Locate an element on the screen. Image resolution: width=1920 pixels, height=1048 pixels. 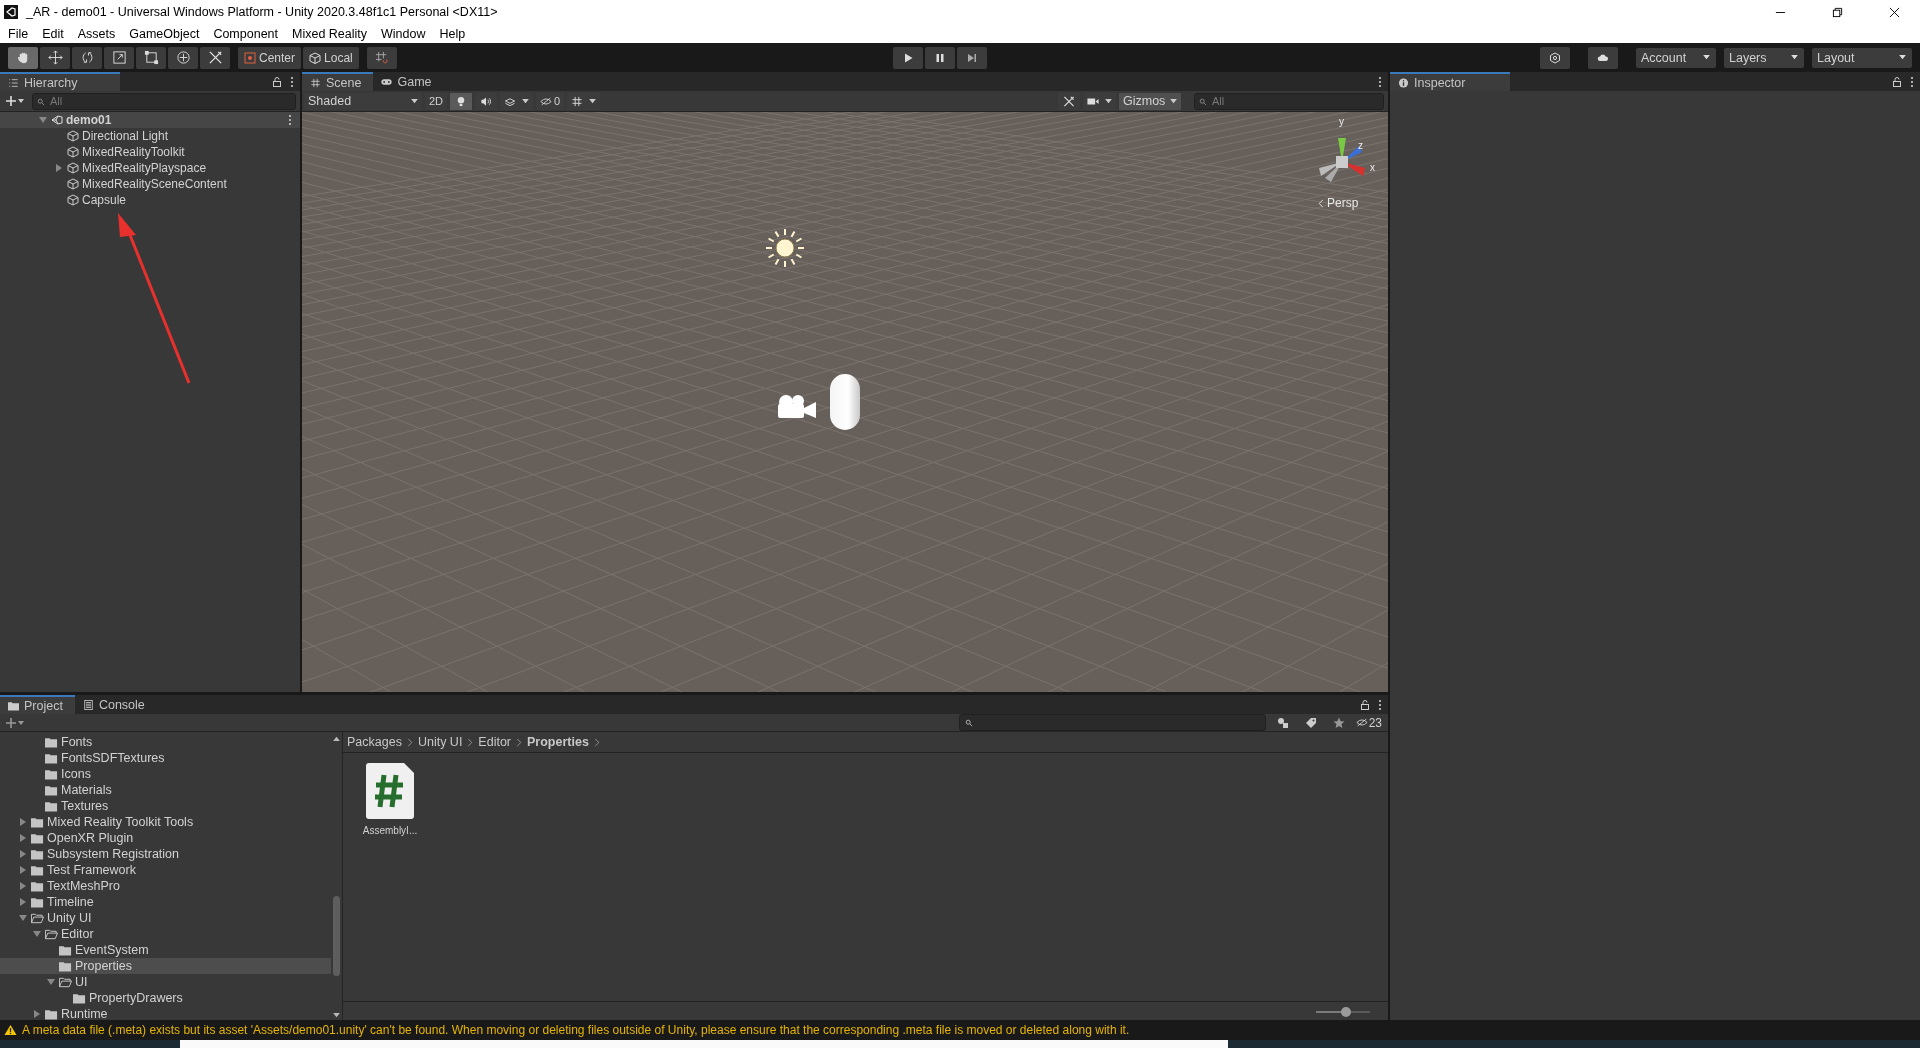
grid-snap-button is located at coordinates (381, 57).